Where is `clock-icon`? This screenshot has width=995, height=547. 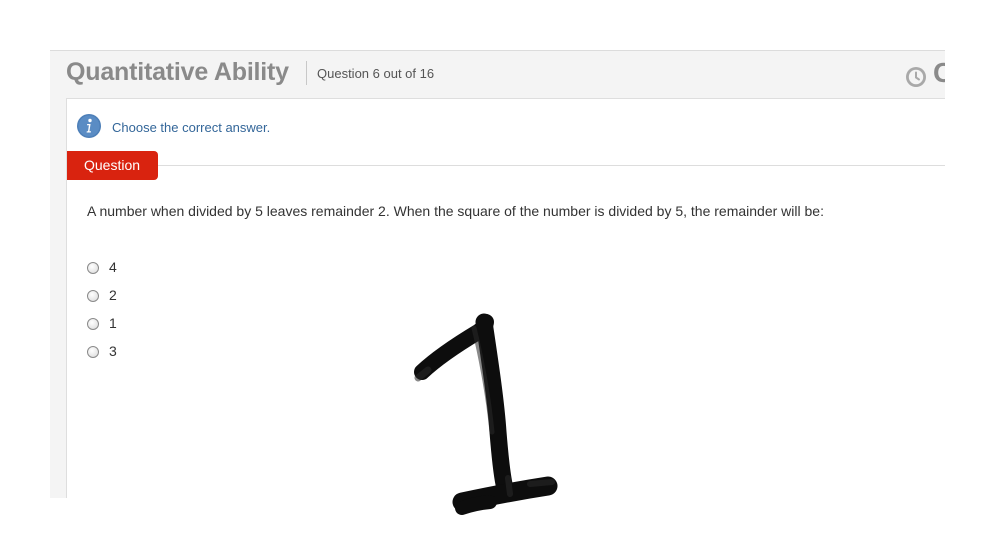 clock-icon is located at coordinates (916, 77).